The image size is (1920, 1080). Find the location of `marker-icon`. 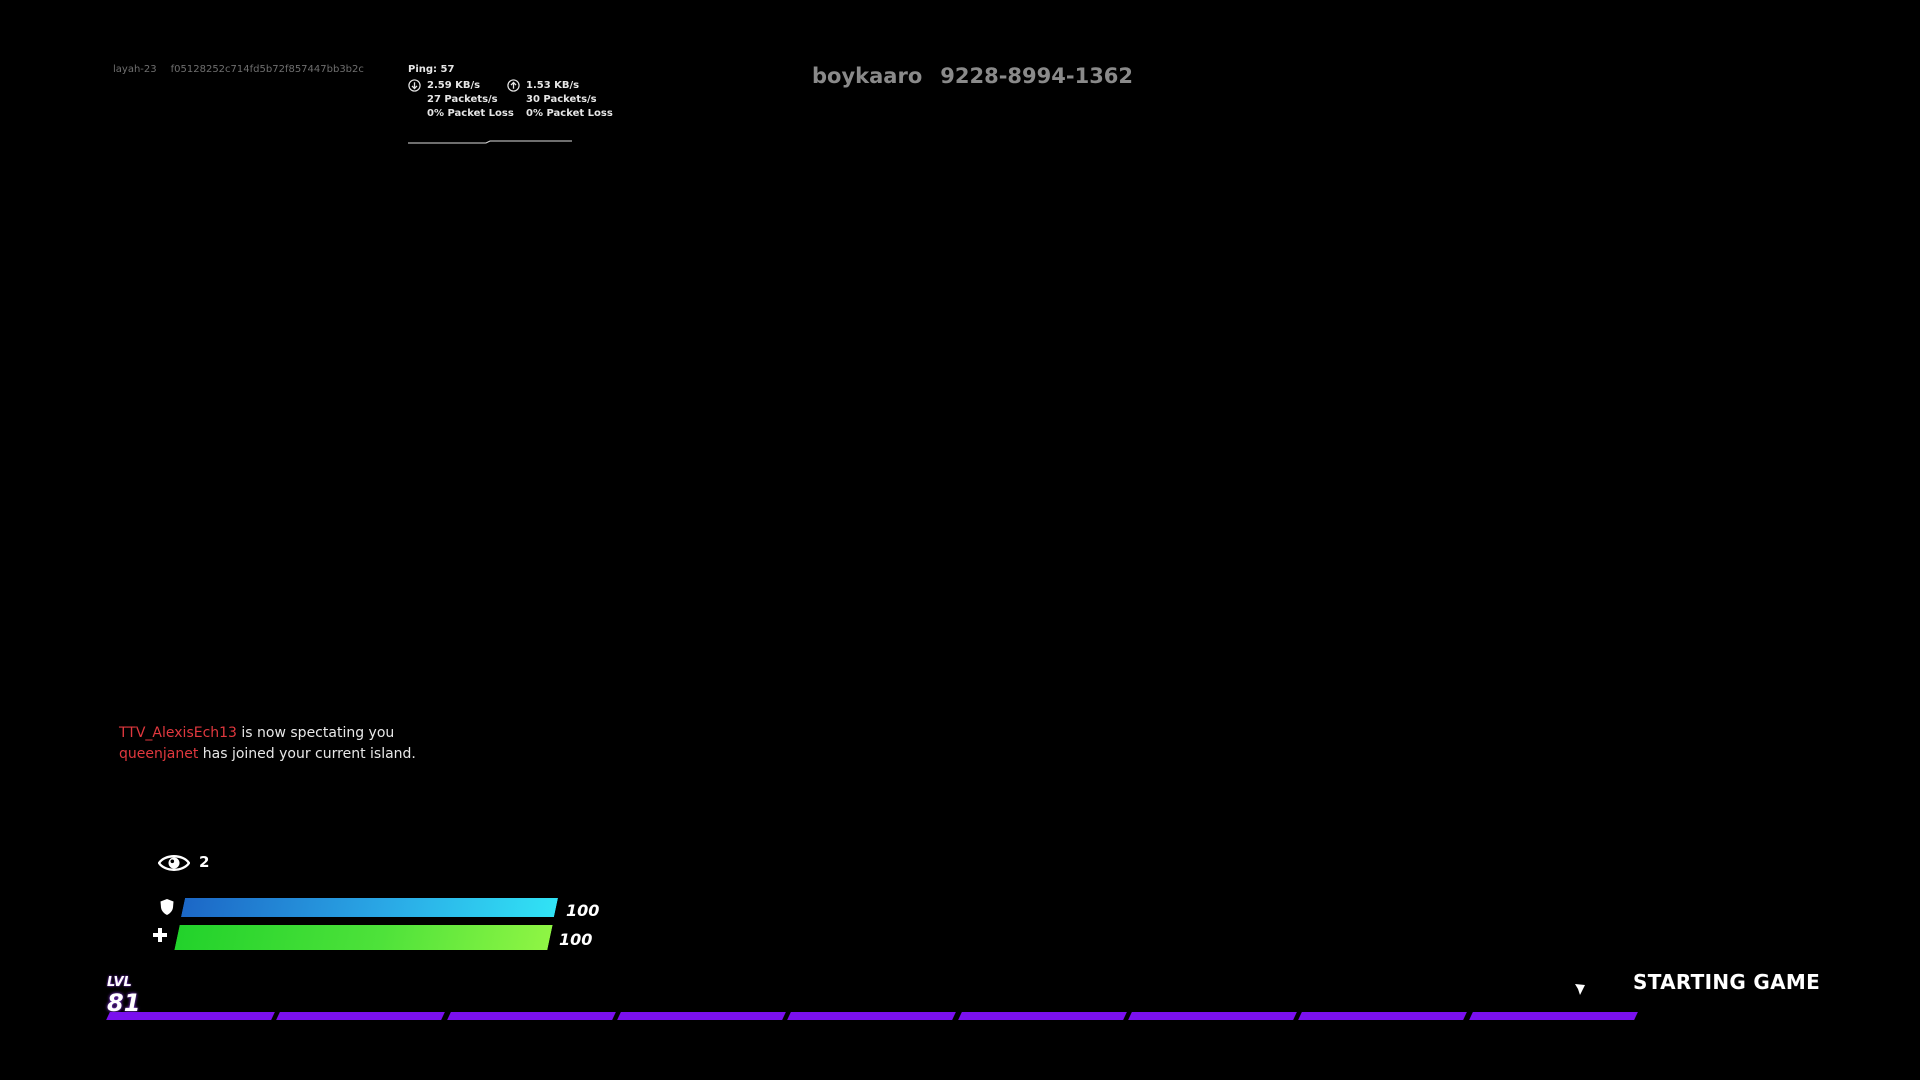

marker-icon is located at coordinates (1580, 989).